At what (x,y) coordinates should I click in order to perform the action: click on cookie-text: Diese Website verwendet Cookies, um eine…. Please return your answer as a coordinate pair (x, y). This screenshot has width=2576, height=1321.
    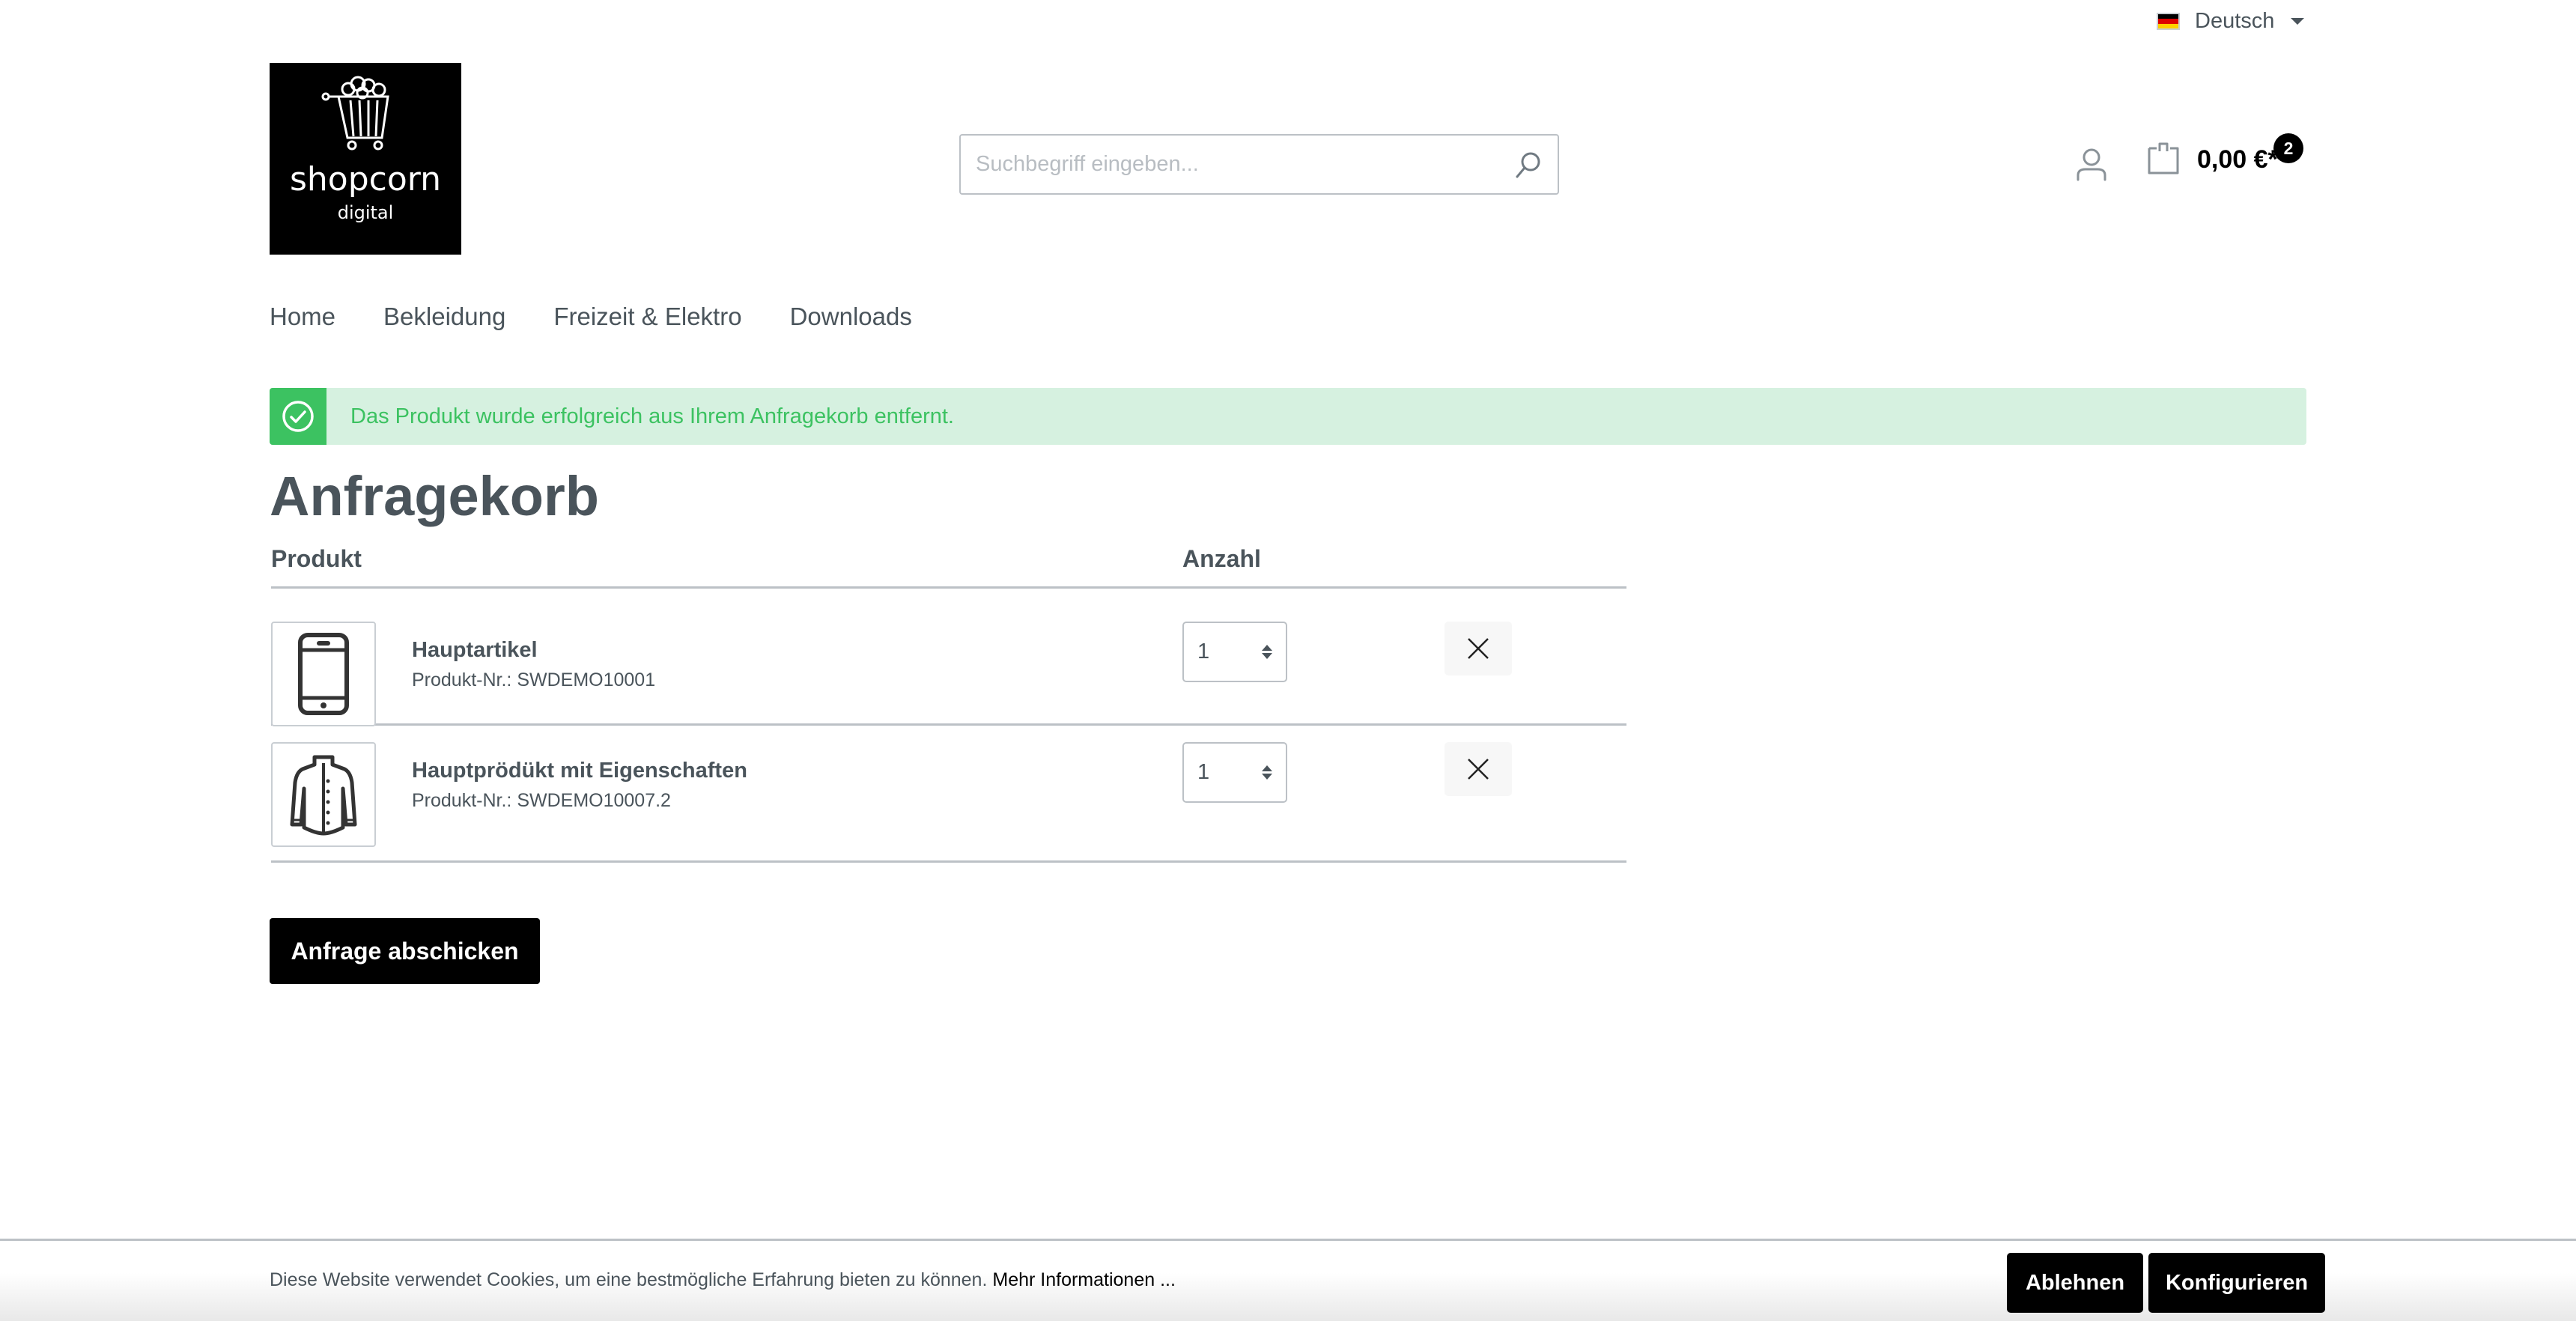
    Looking at the image, I should click on (629, 1280).